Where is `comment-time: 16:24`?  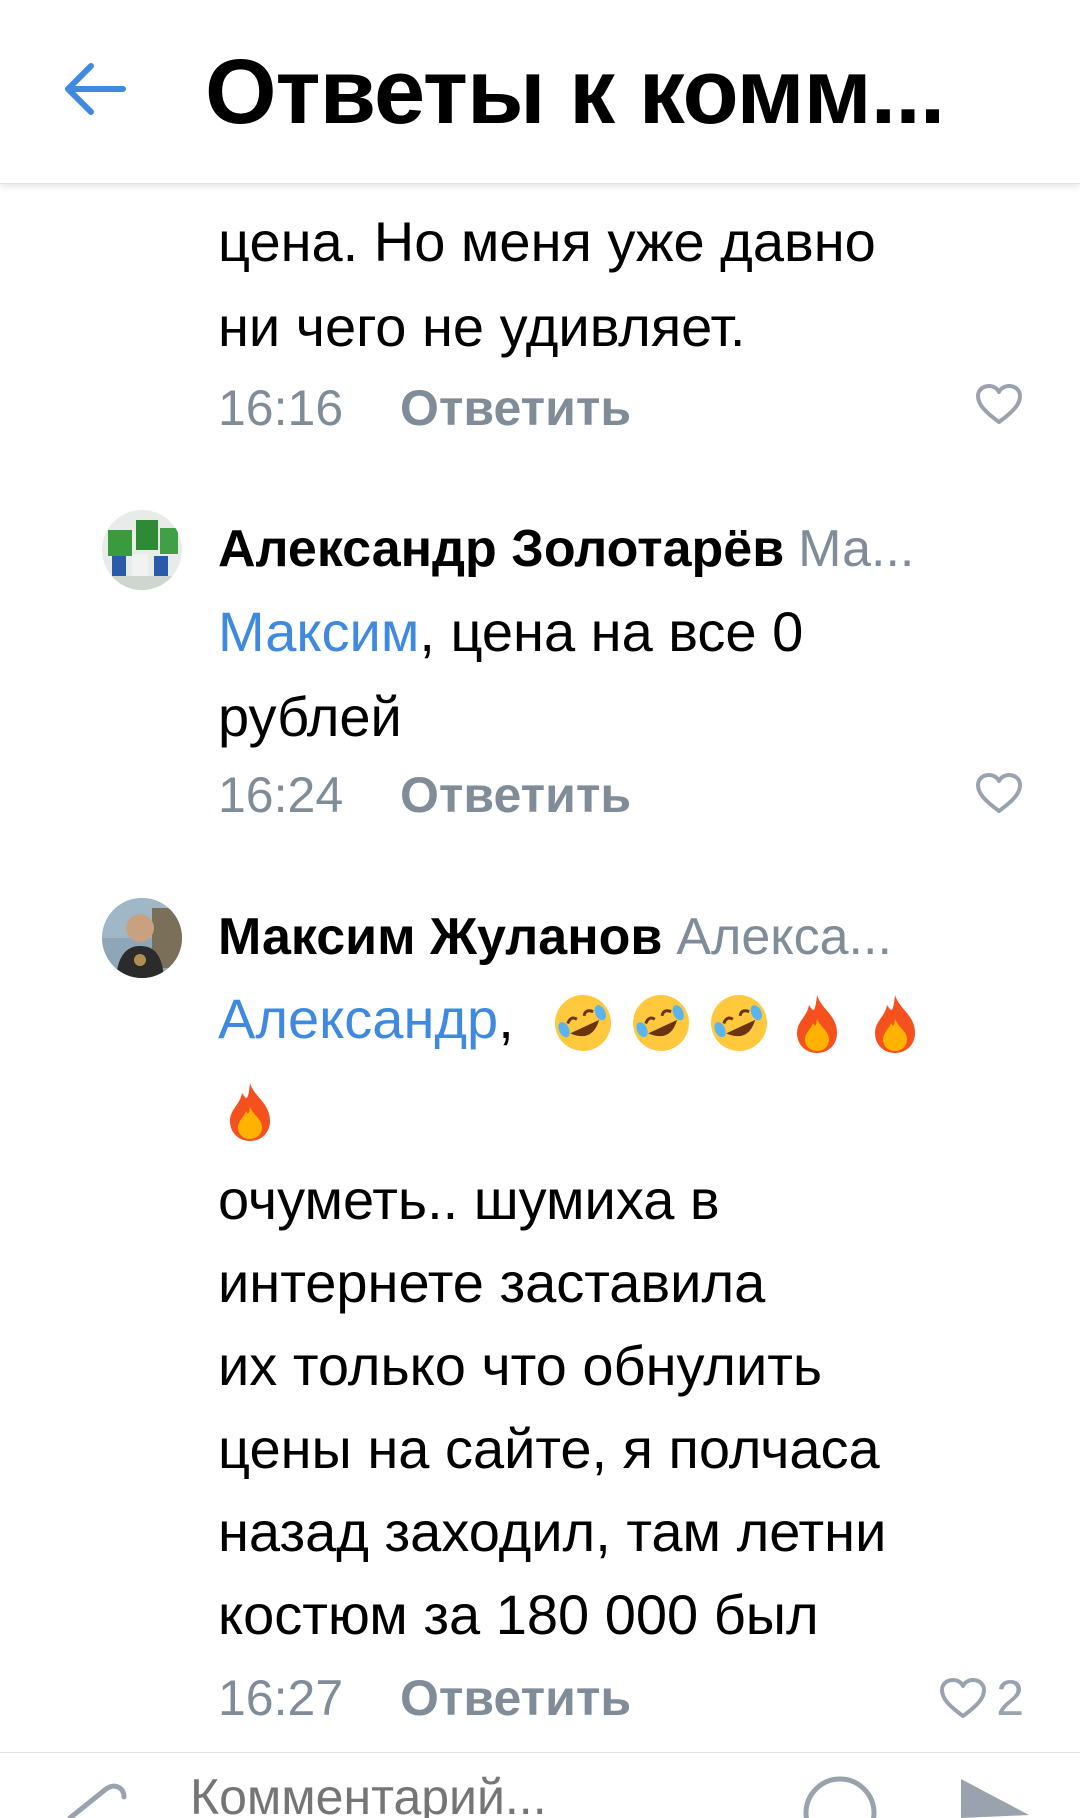
comment-time: 16:24 is located at coordinates (281, 795).